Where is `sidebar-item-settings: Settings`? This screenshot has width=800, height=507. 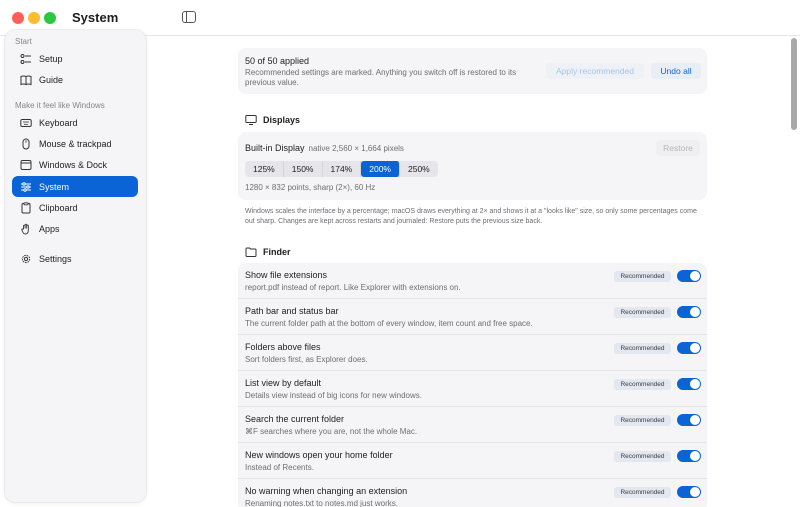
sidebar-item-settings: Settings is located at coordinates (75, 258).